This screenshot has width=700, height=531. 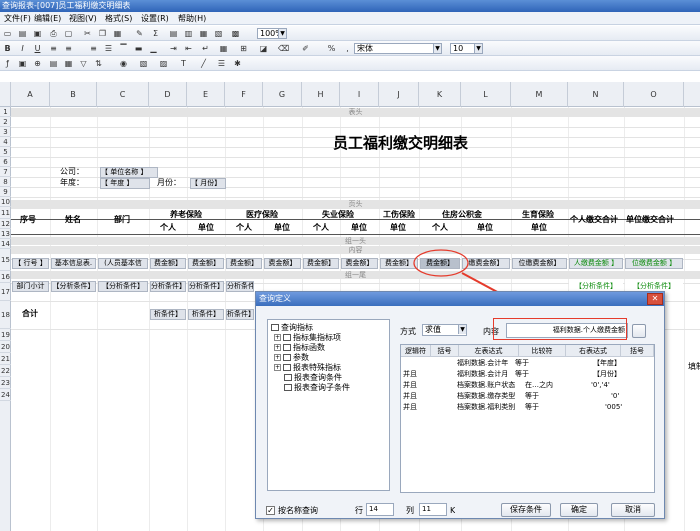 I want to click on star-icon: ✱, so click(x=237, y=63).